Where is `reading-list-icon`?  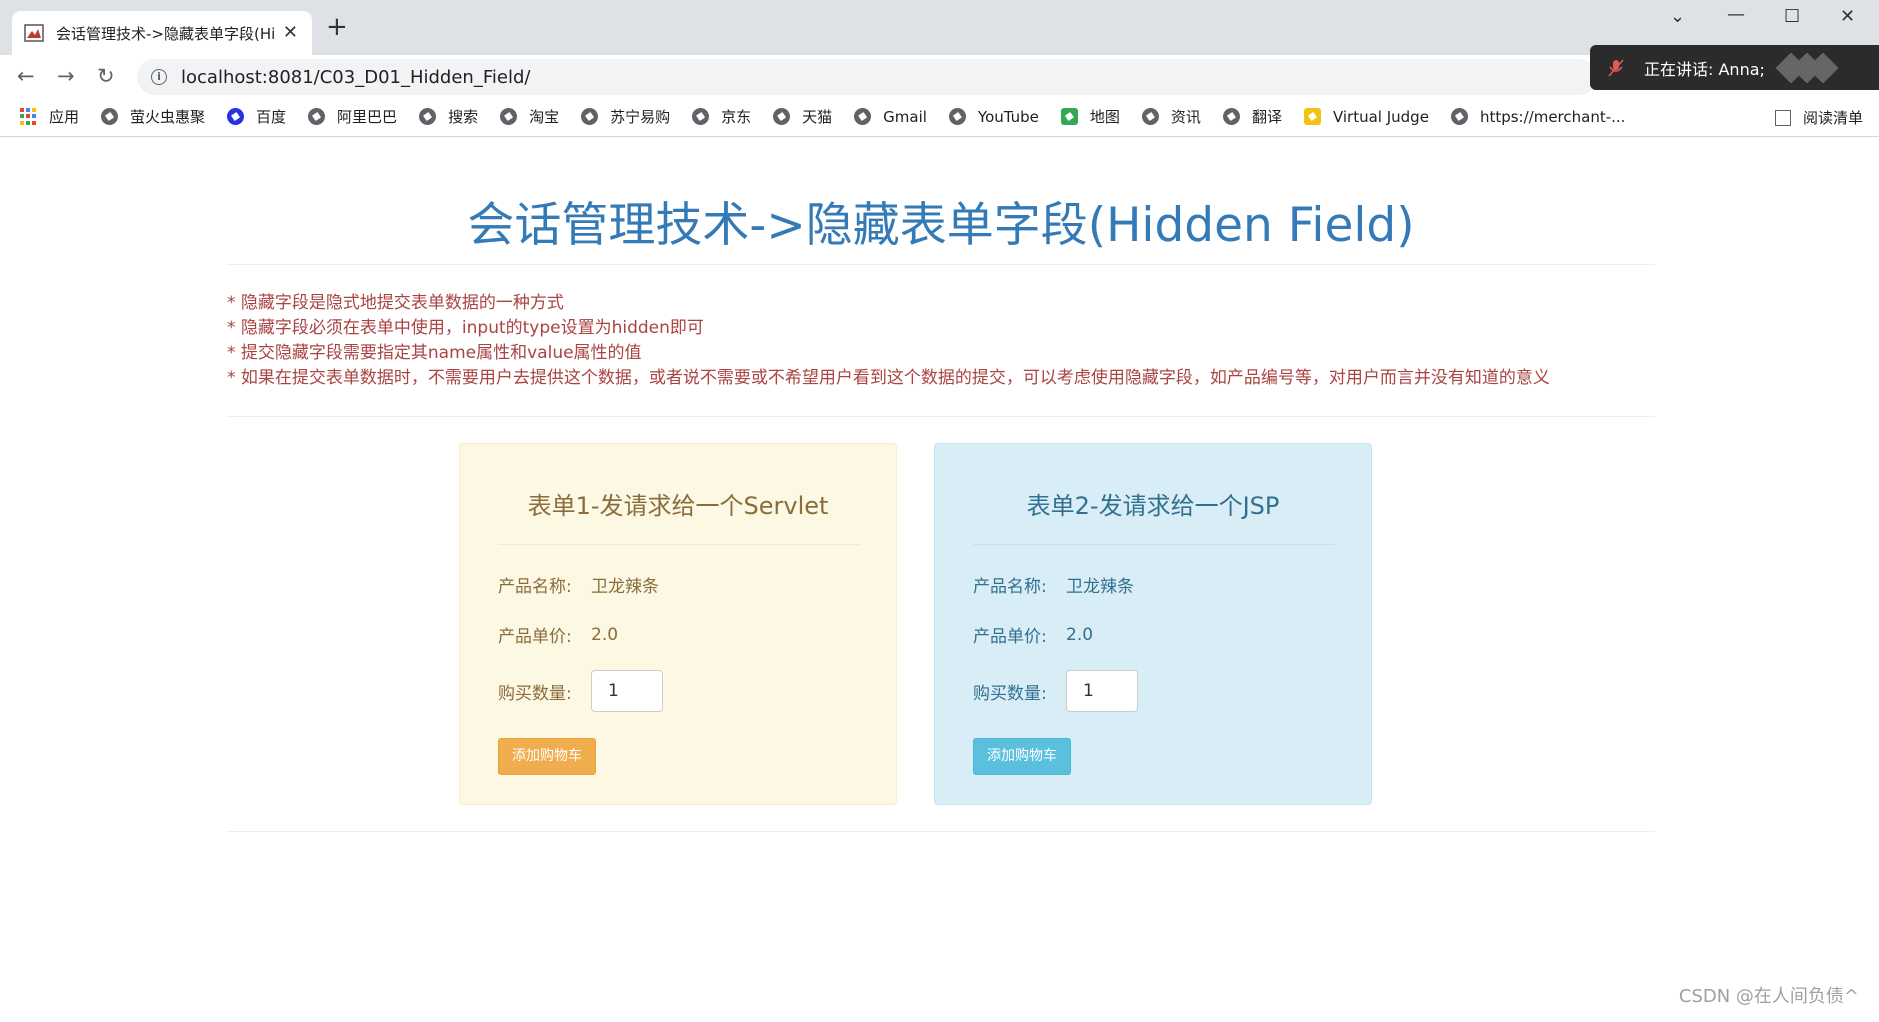
reading-list-icon is located at coordinates (1782, 117).